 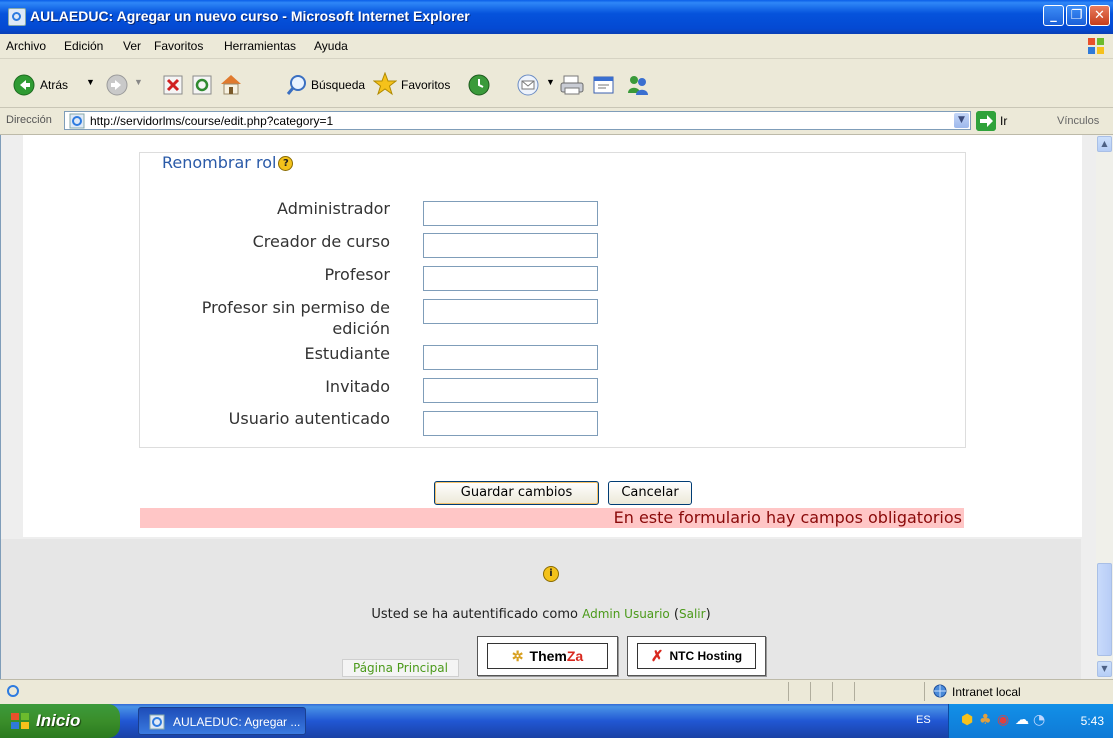 What do you see at coordinates (517, 655) in the screenshot?
I see `wand-icon: ✲` at bounding box center [517, 655].